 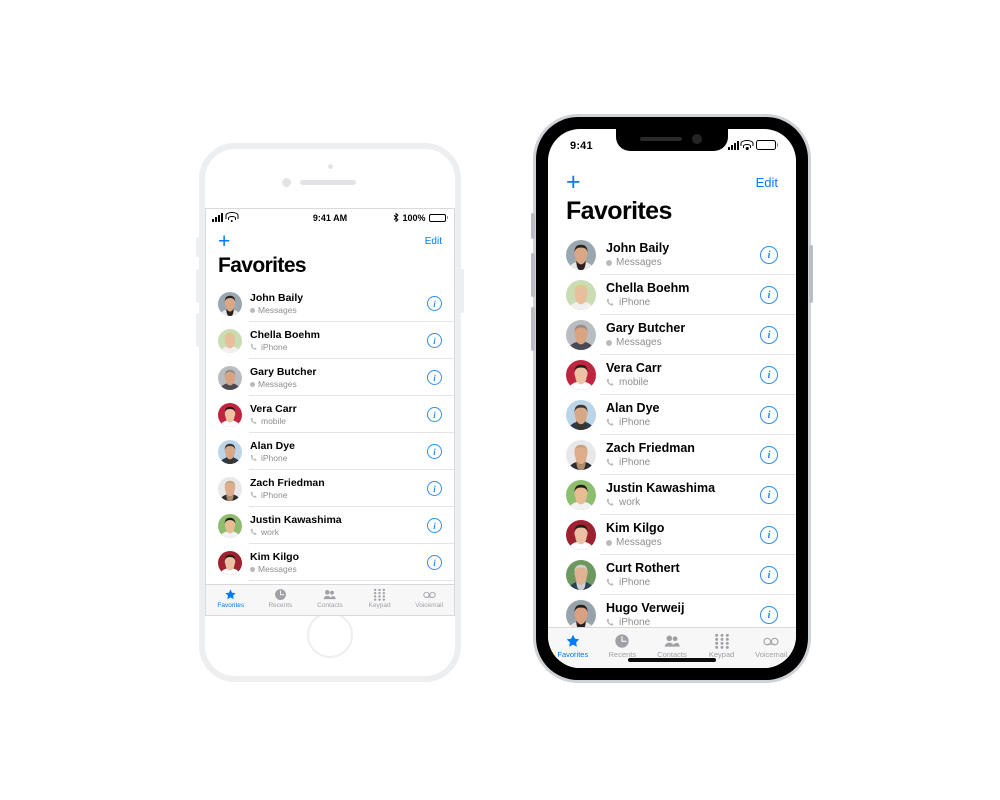 I want to click on favorite-row-text: Chella Boehm iPhone, so click(x=338, y=341).